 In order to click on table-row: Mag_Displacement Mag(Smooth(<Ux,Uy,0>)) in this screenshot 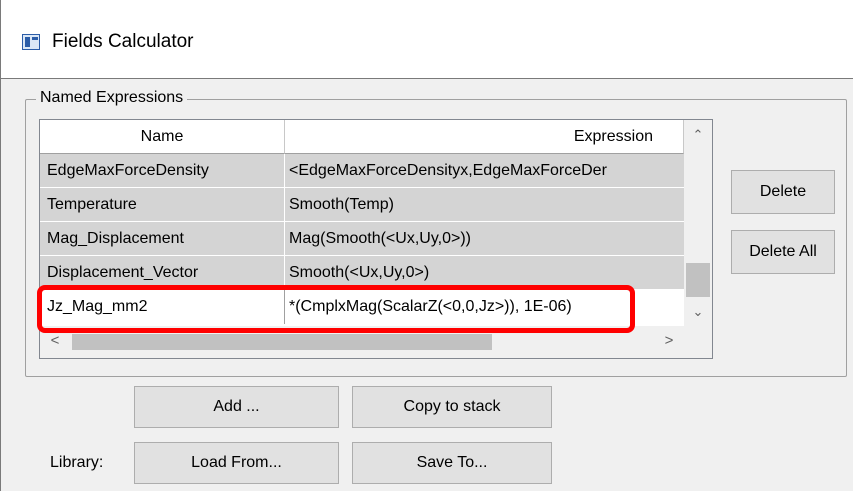, I will do `click(362, 239)`.